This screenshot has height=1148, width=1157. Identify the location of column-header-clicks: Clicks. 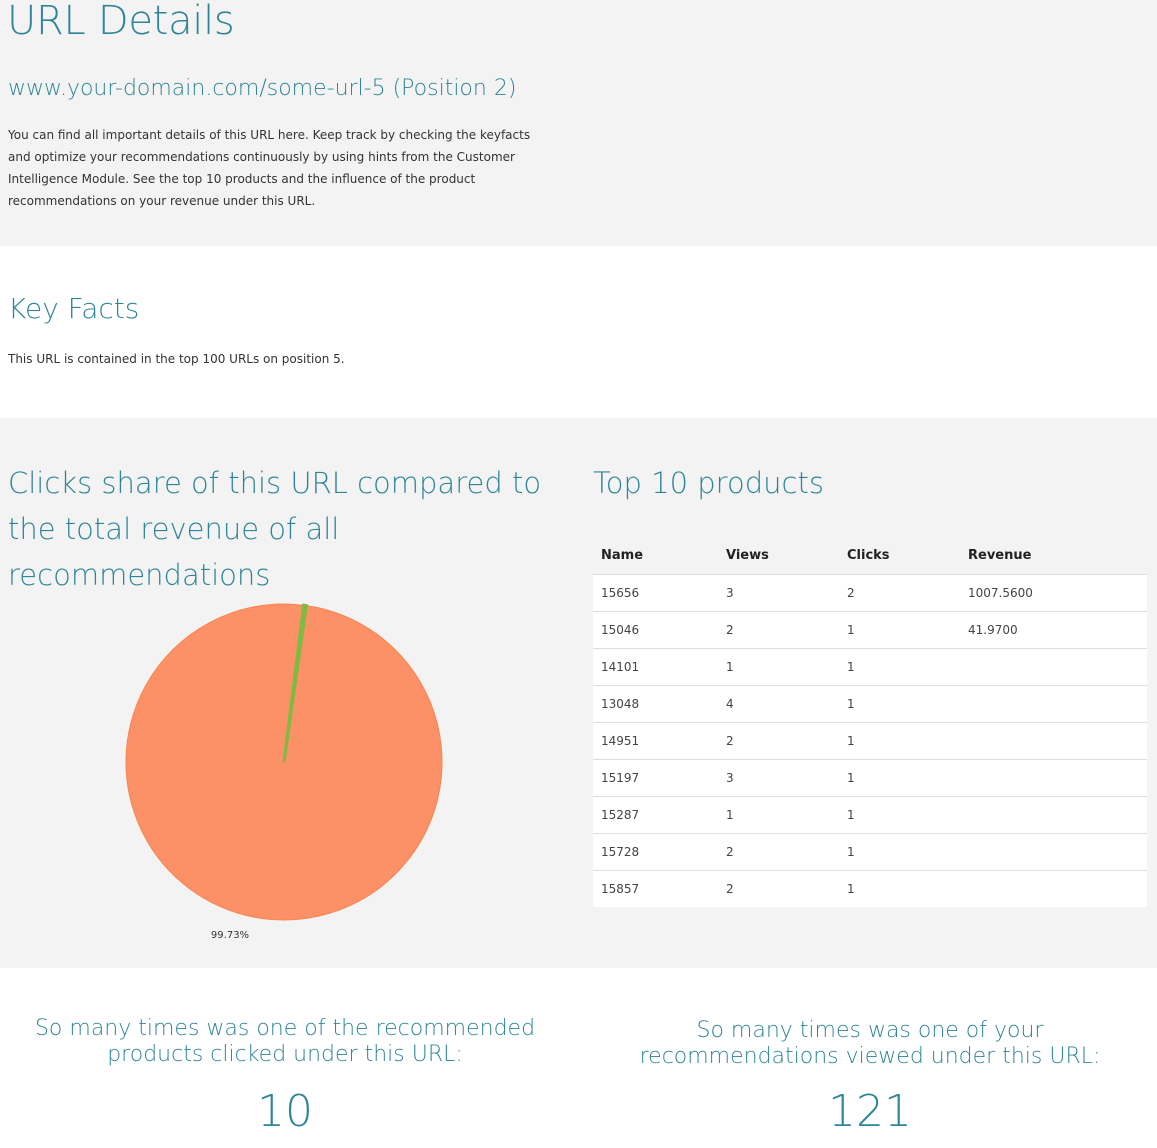
(899, 556).